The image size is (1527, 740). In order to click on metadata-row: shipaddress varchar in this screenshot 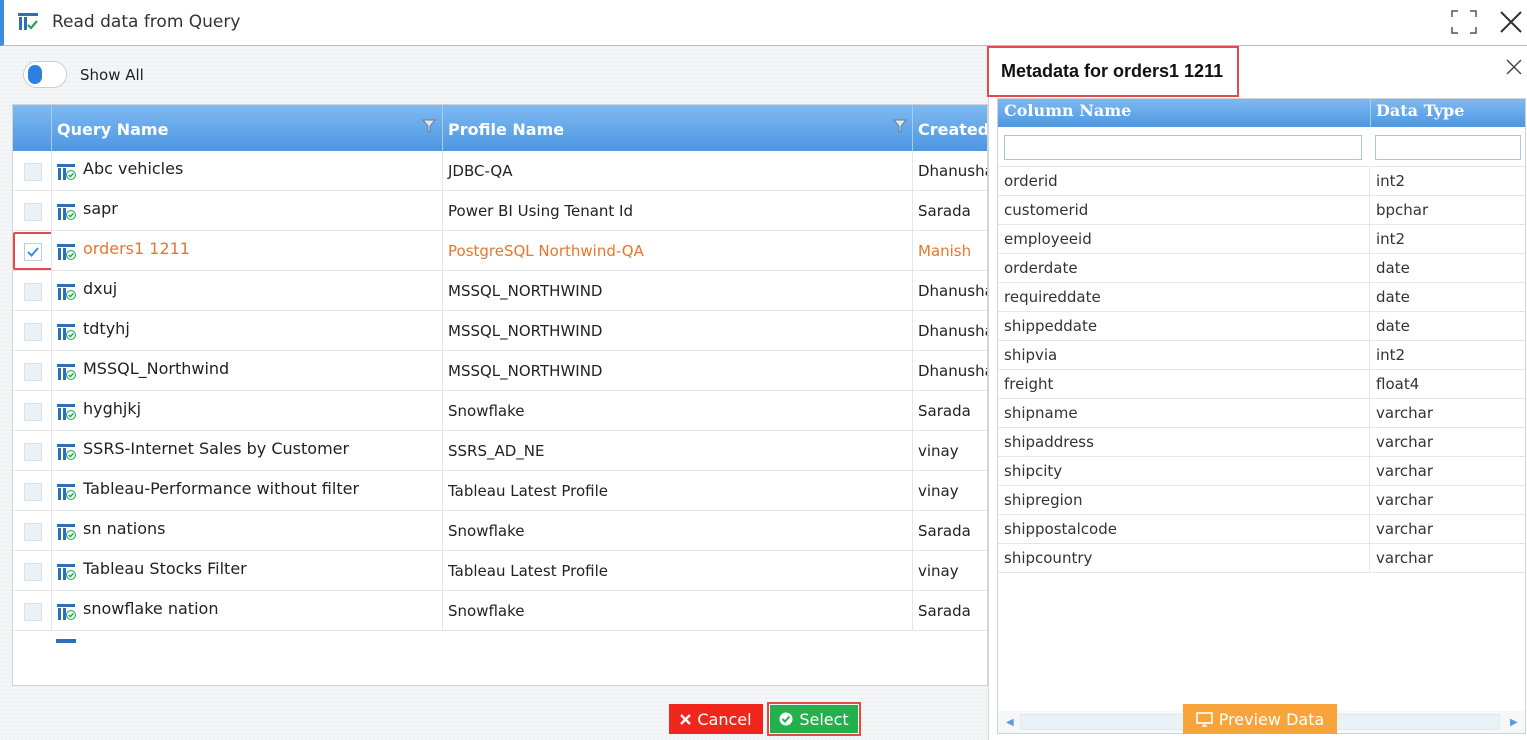, I will do `click(1261, 442)`.